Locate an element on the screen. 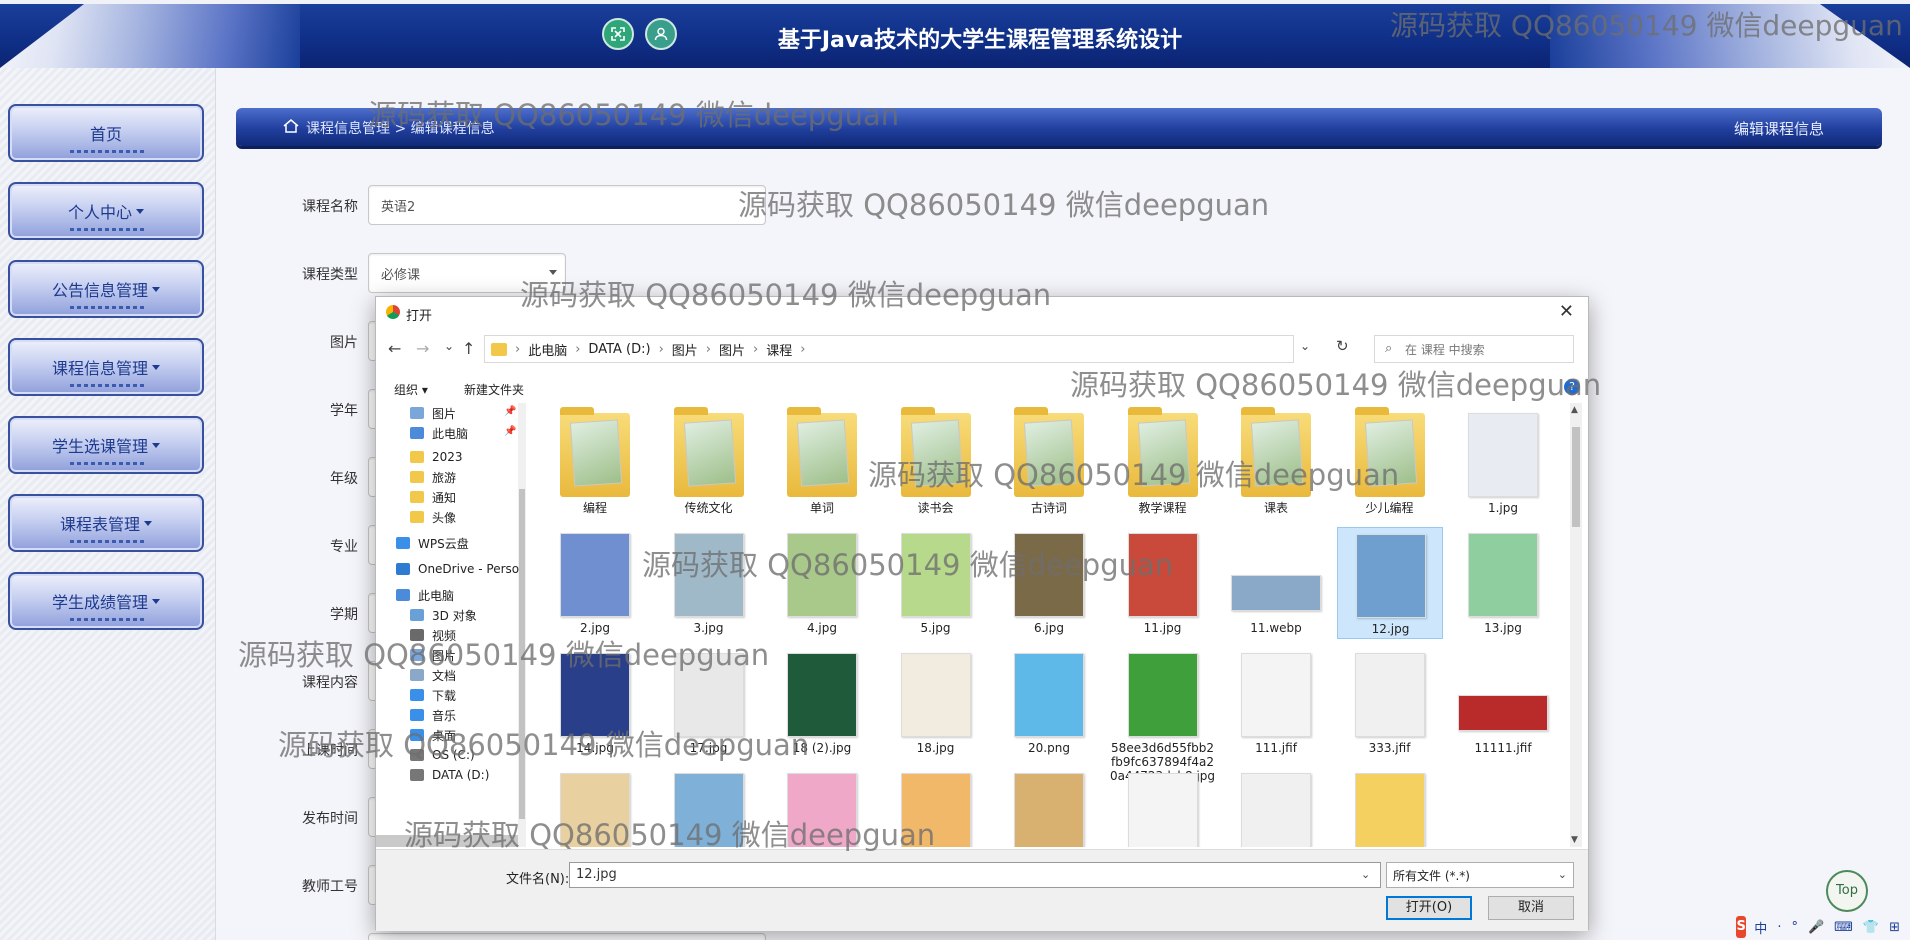 This screenshot has width=1910, height=940. refresh-icon: ↻ is located at coordinates (1342, 346).